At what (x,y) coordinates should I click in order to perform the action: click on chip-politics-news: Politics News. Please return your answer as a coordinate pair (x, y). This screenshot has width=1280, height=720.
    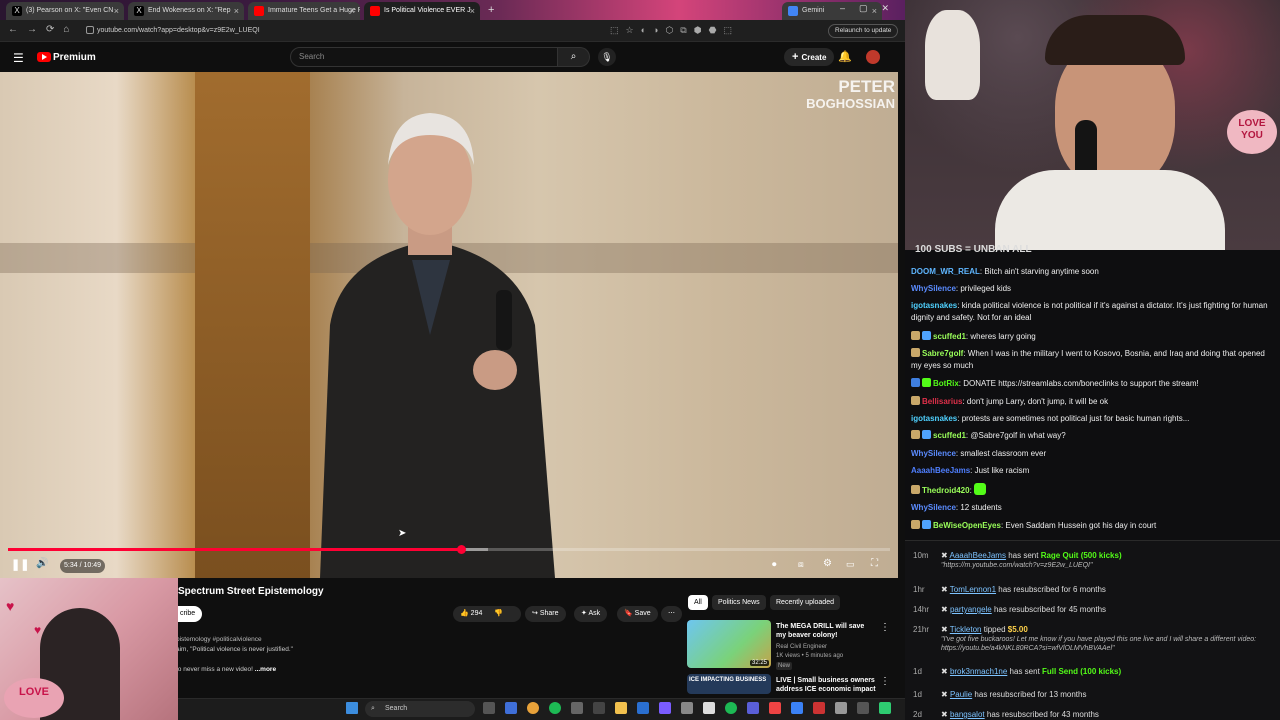
    Looking at the image, I should click on (739, 602).